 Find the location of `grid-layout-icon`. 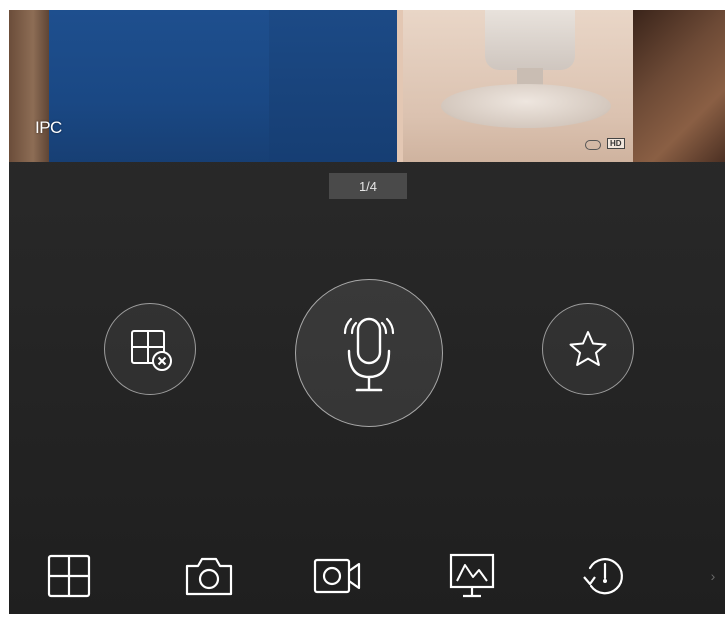

grid-layout-icon is located at coordinates (69, 576).